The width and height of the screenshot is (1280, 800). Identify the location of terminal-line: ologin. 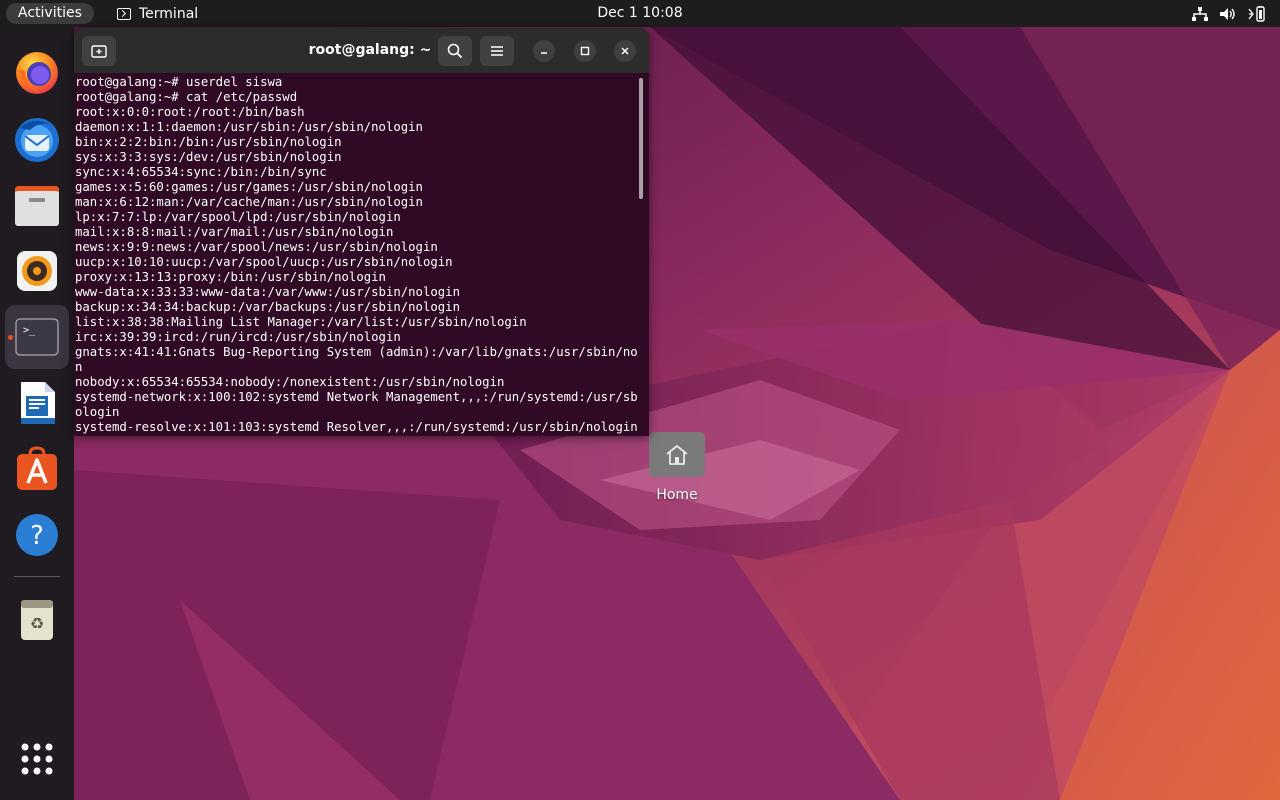
(97, 412).